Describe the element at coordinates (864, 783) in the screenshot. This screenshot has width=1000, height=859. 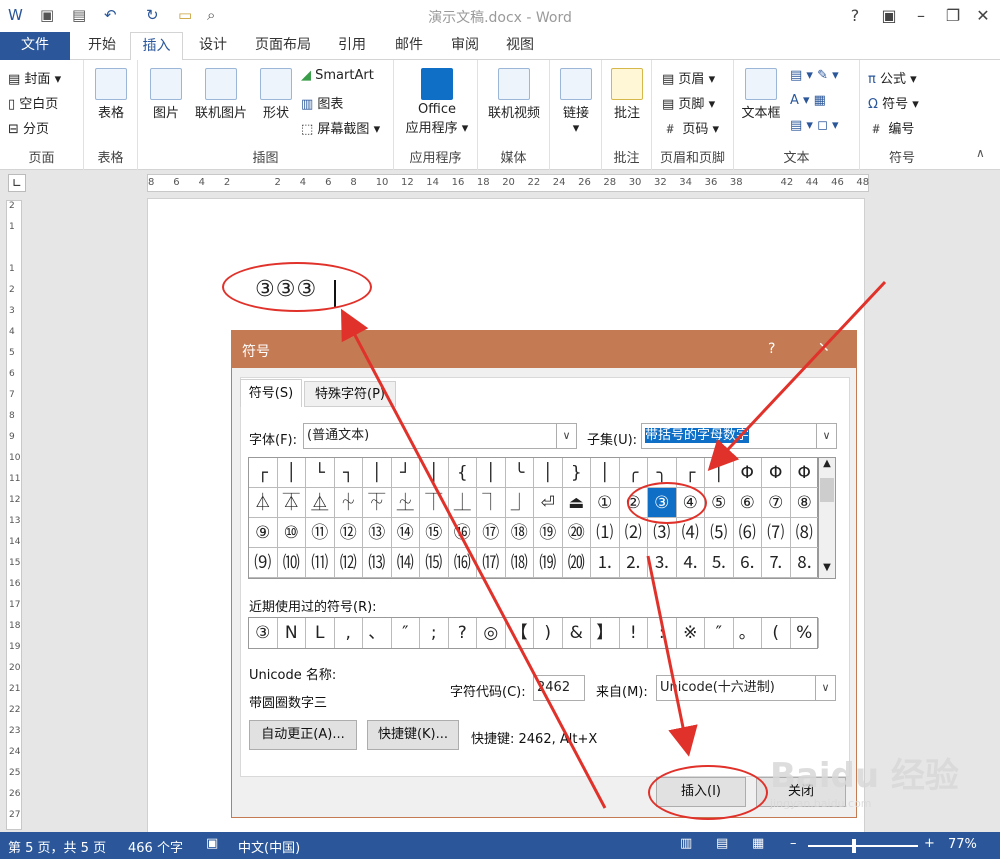
I see `watermark: Baidu 经验 jingyan.baidu.com` at that location.